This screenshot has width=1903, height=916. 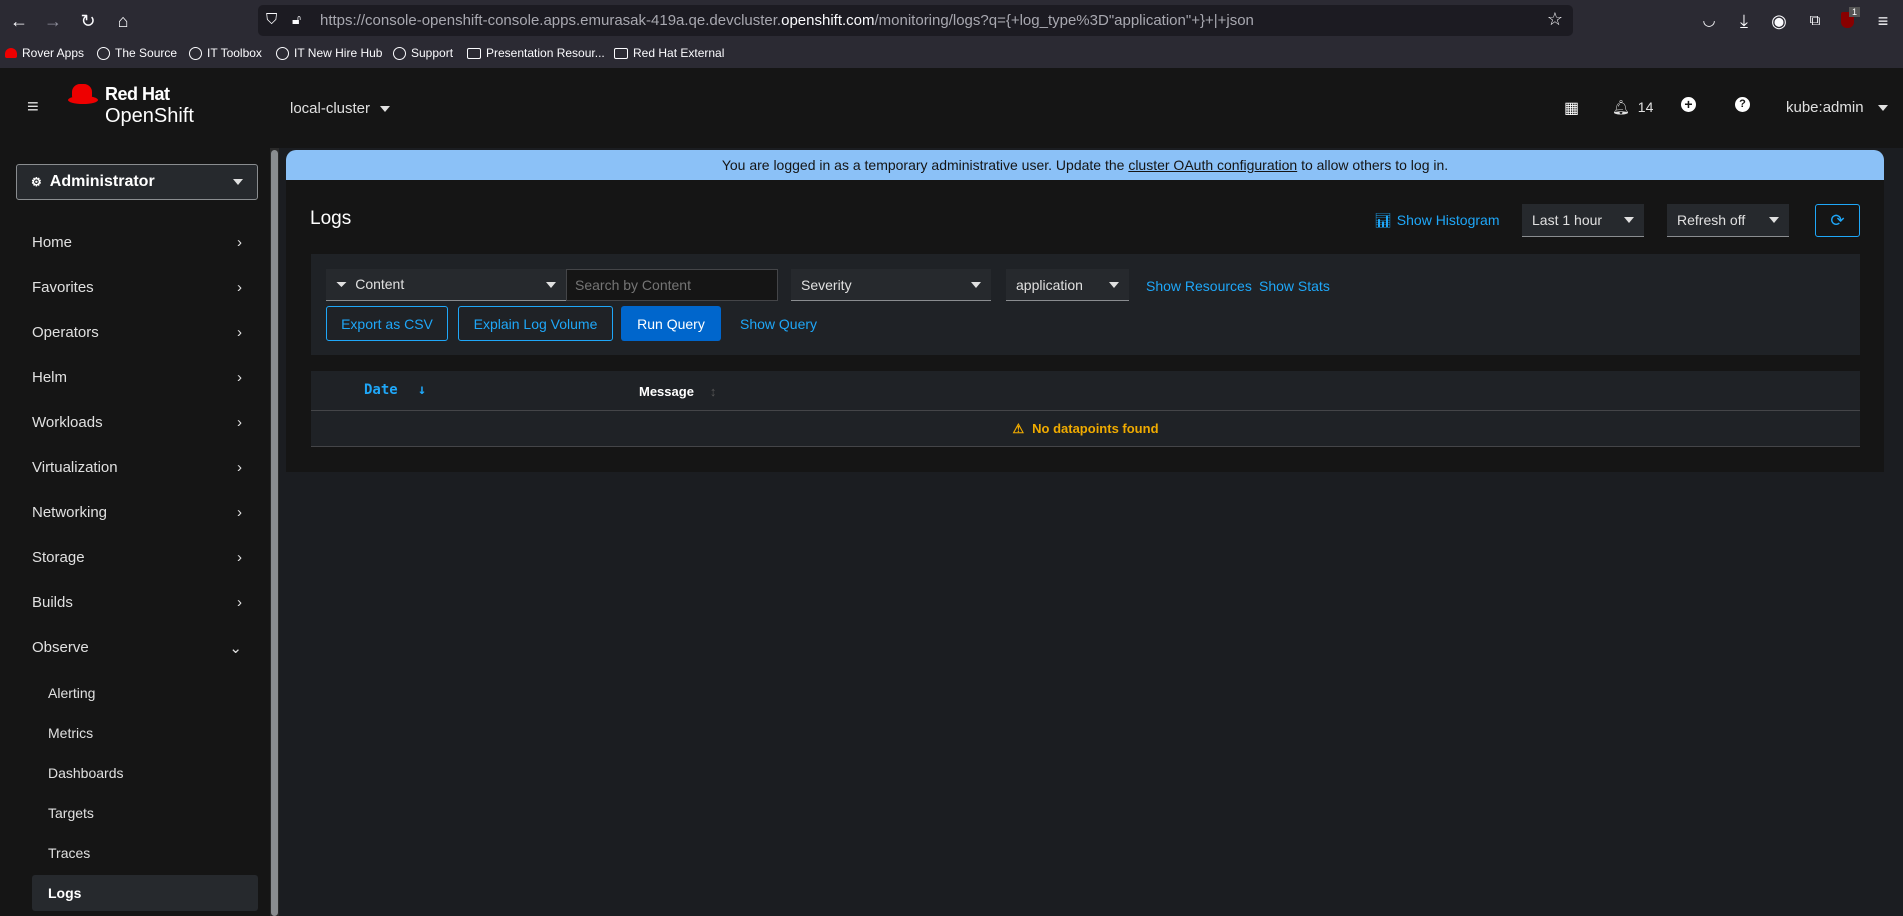 What do you see at coordinates (71, 813) in the screenshot?
I see `sidebar-item-targets: Targets` at bounding box center [71, 813].